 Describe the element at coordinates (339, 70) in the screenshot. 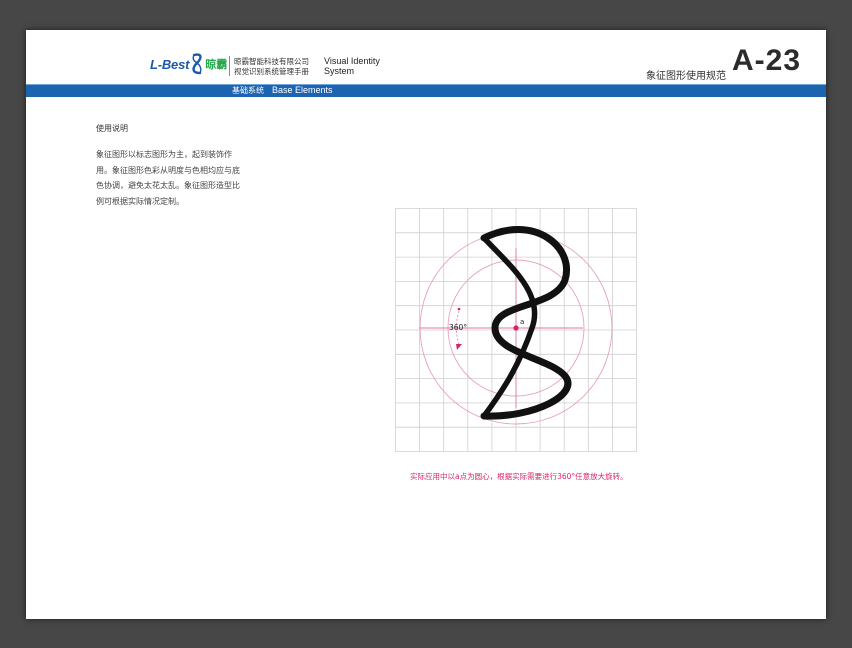

I see `vis-line-2: System` at that location.